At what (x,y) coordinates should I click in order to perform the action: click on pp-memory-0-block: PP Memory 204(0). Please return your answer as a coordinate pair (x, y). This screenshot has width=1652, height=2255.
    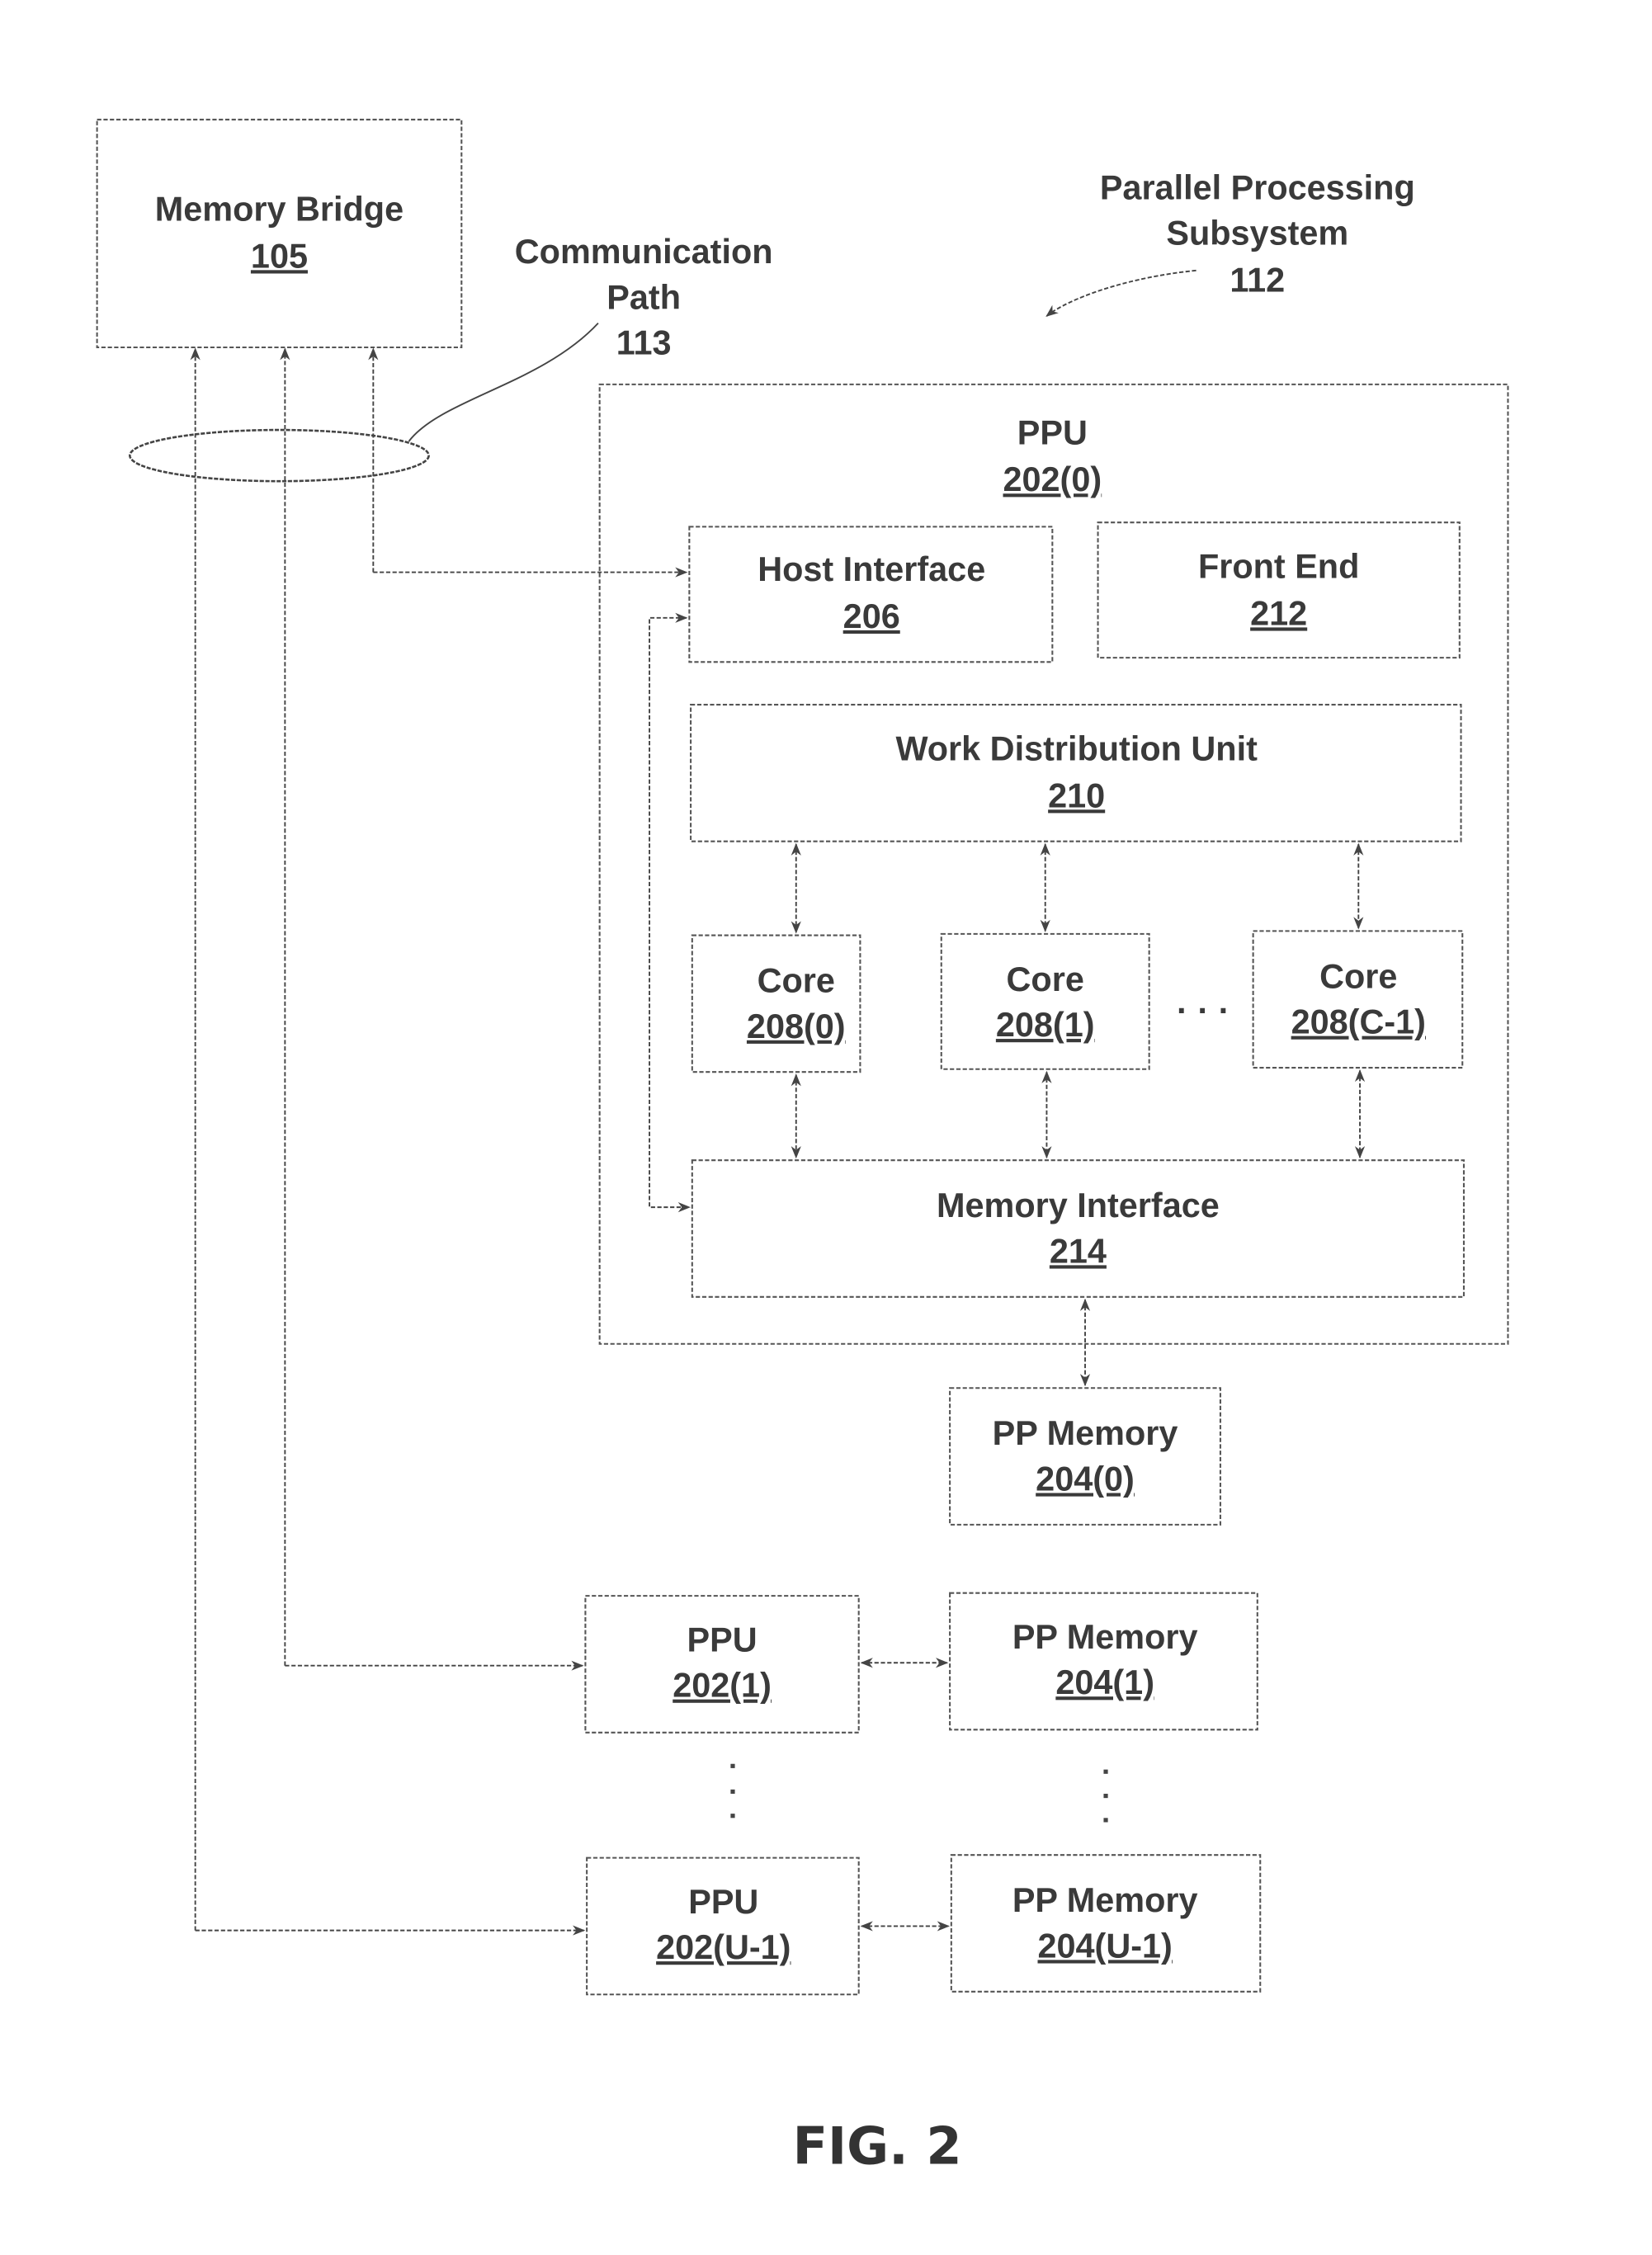
    Looking at the image, I should click on (1085, 1456).